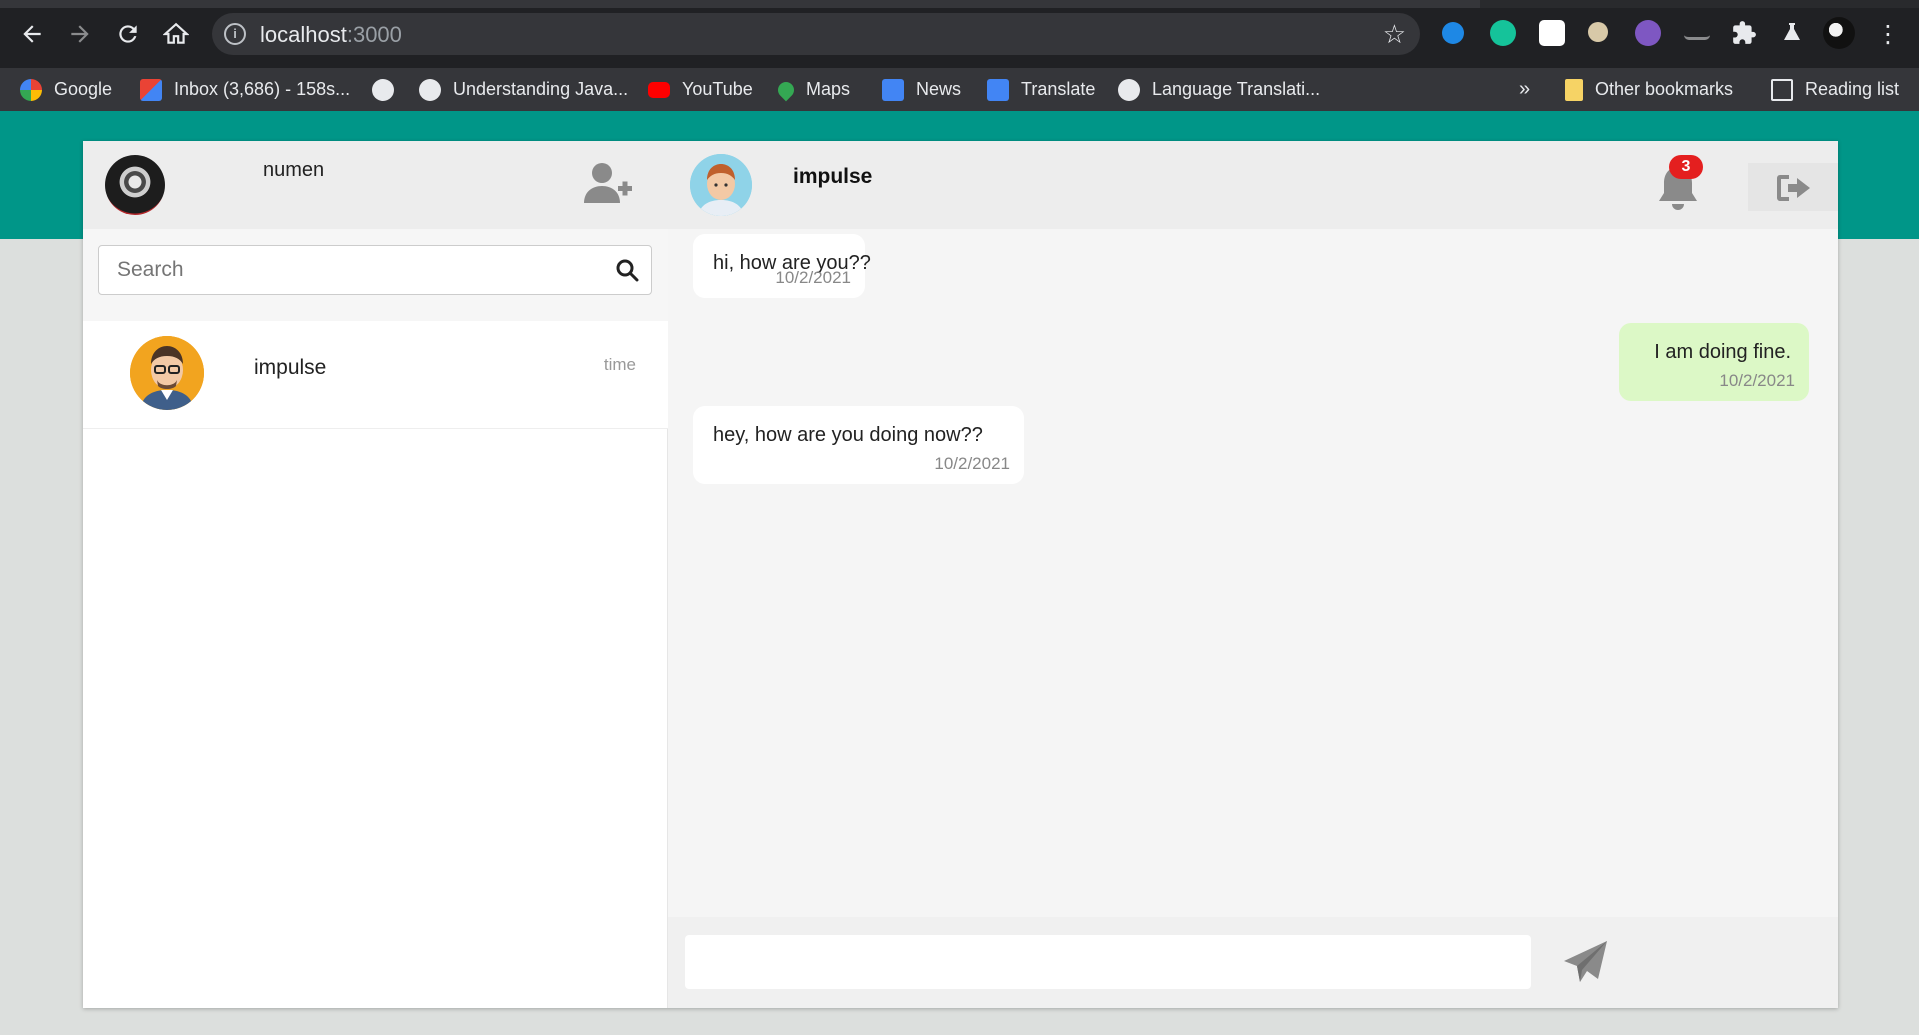 Image resolution: width=1919 pixels, height=1035 pixels. I want to click on other-bookmarks-folder: Other bookmarks, so click(1649, 89).